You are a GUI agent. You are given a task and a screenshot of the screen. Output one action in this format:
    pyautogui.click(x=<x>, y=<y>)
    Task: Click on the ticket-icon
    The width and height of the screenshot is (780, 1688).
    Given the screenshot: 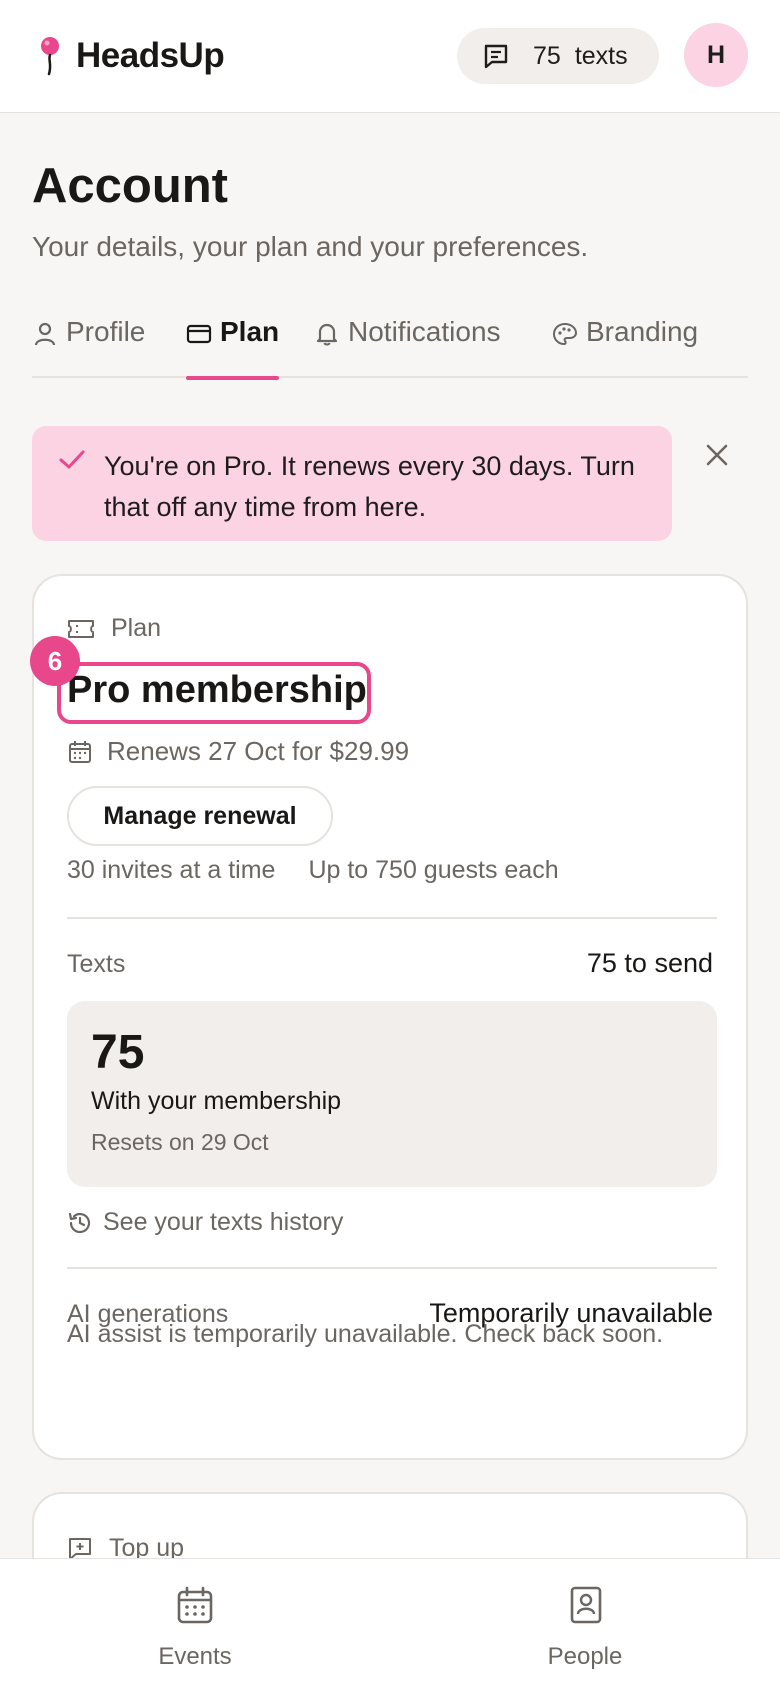 What is the action you would take?
    pyautogui.click(x=81, y=628)
    